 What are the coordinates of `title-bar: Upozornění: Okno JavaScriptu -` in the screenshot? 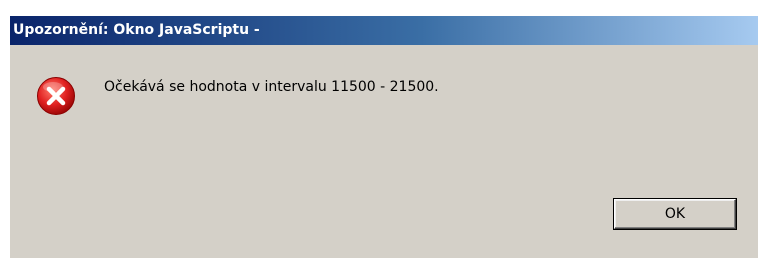 It's located at (384, 30).